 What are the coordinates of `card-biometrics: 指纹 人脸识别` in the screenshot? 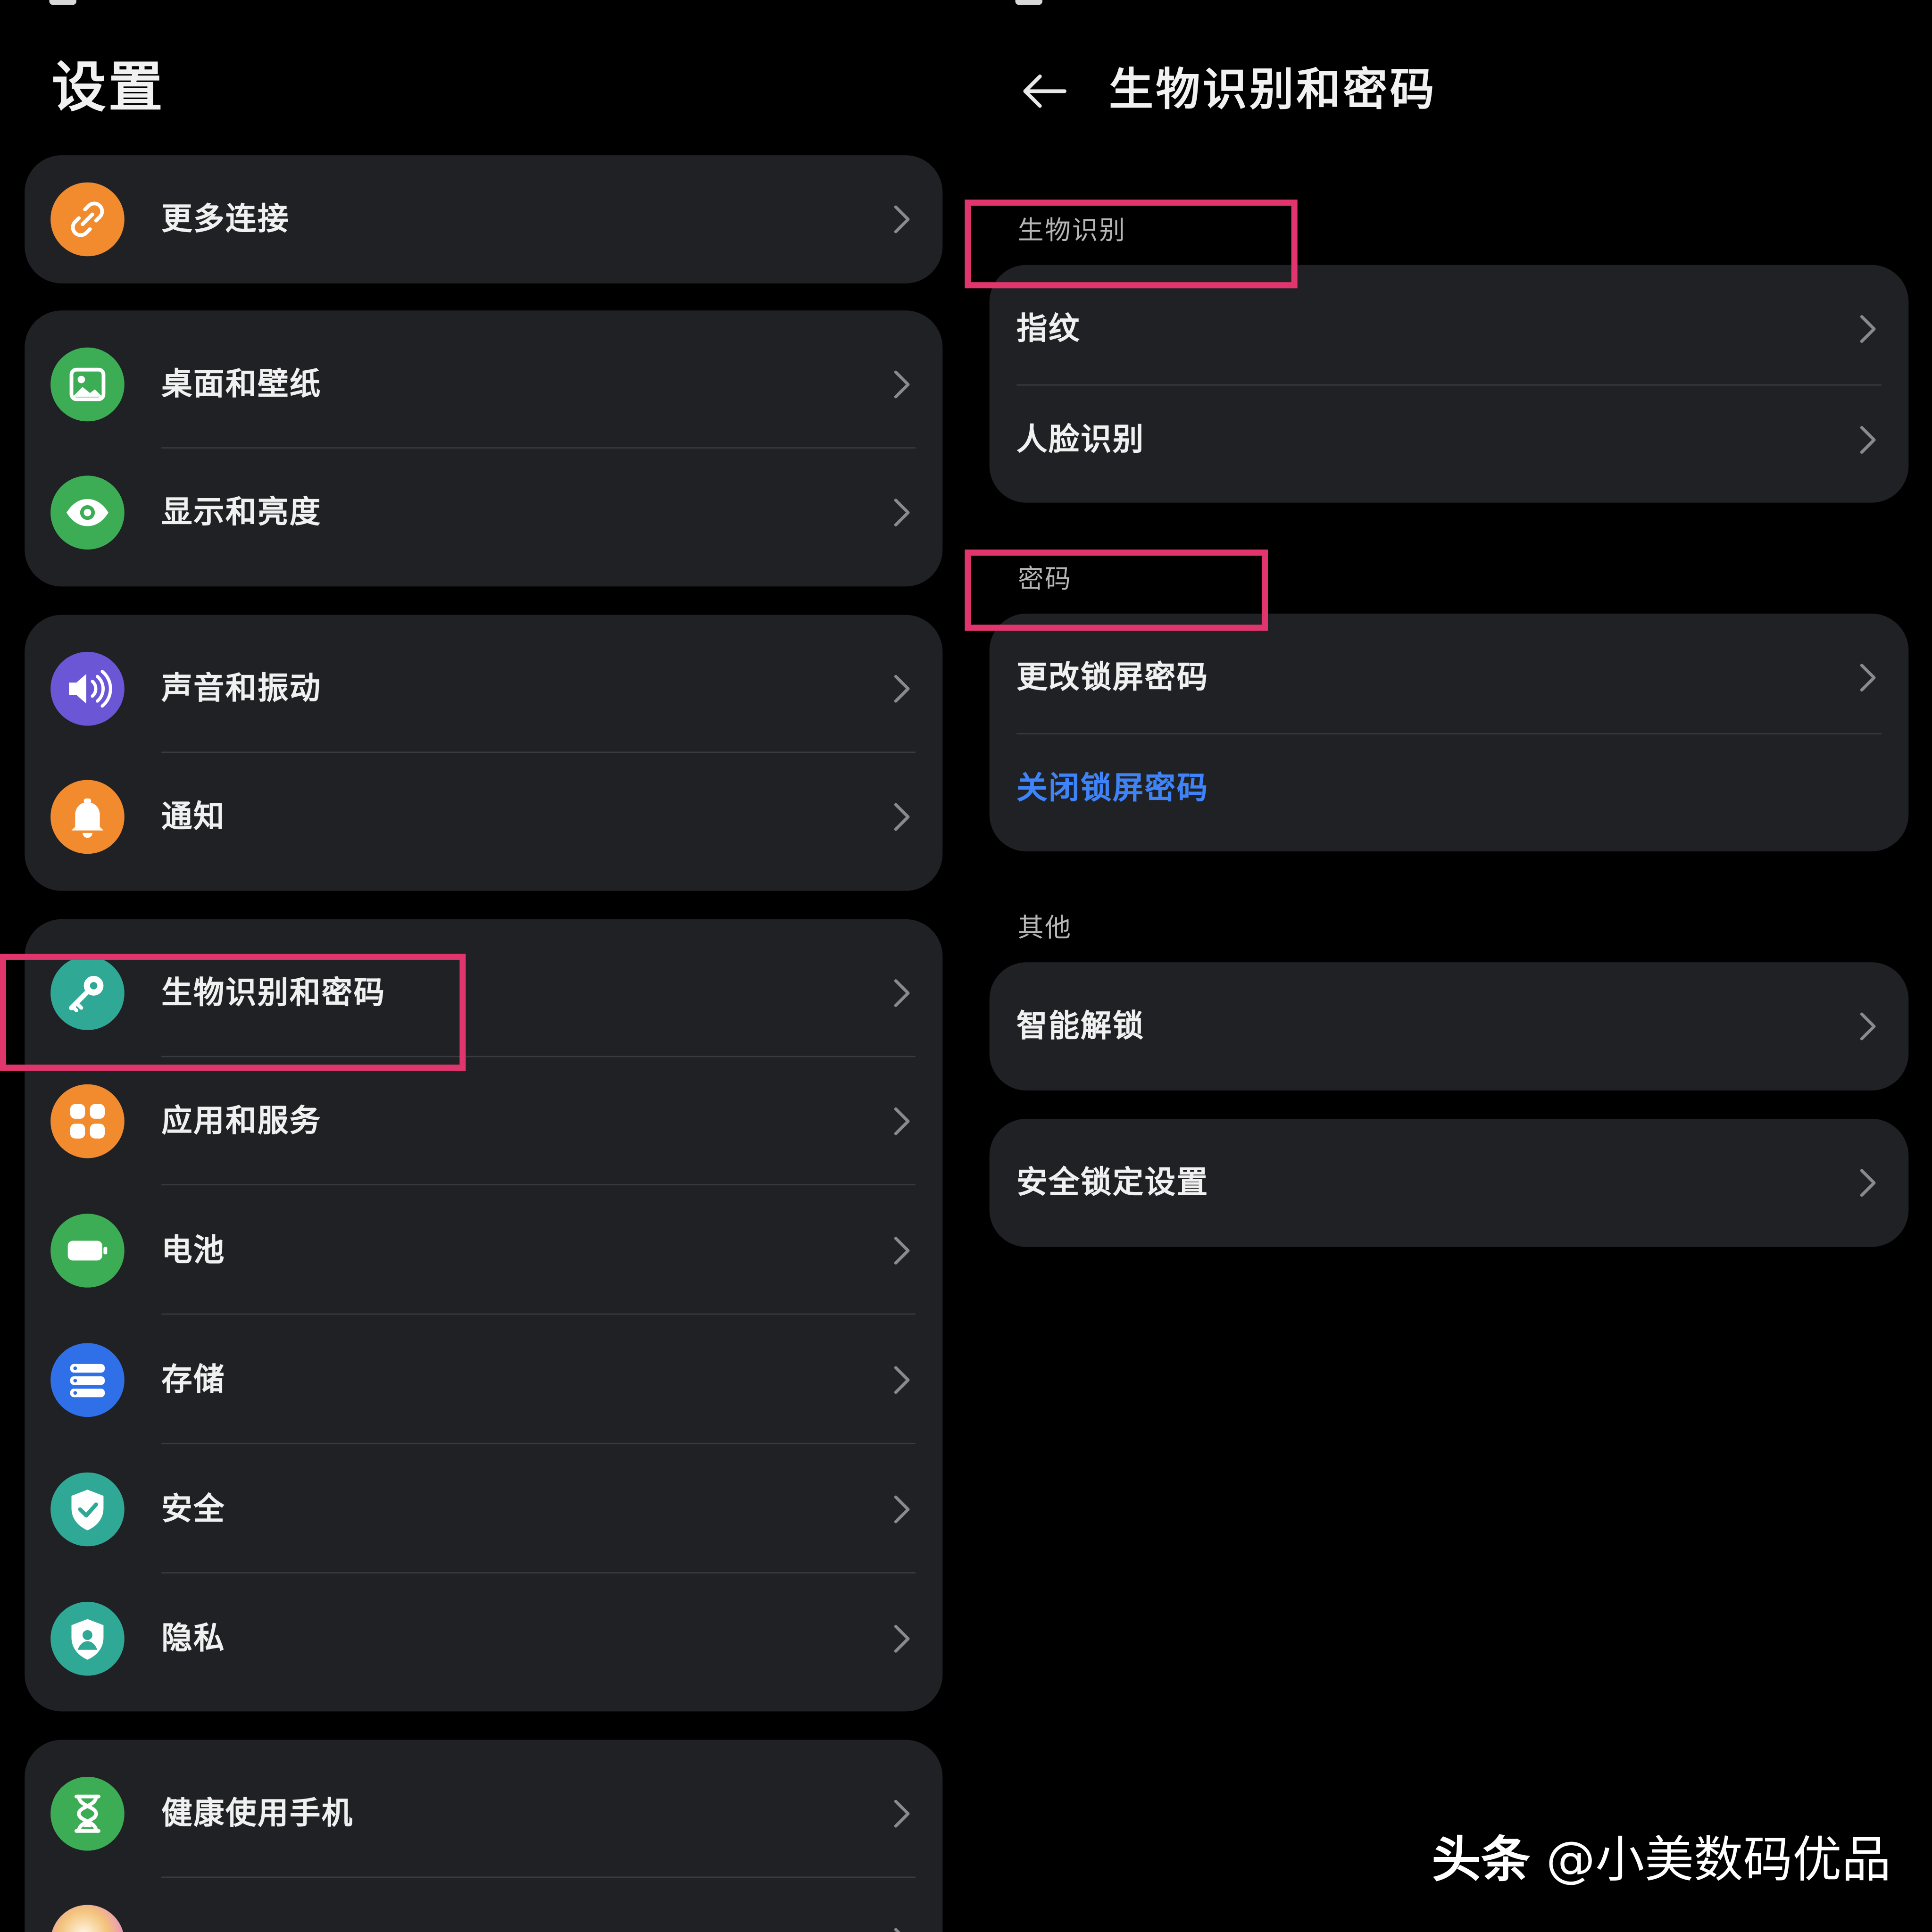 It's located at (1449, 384).